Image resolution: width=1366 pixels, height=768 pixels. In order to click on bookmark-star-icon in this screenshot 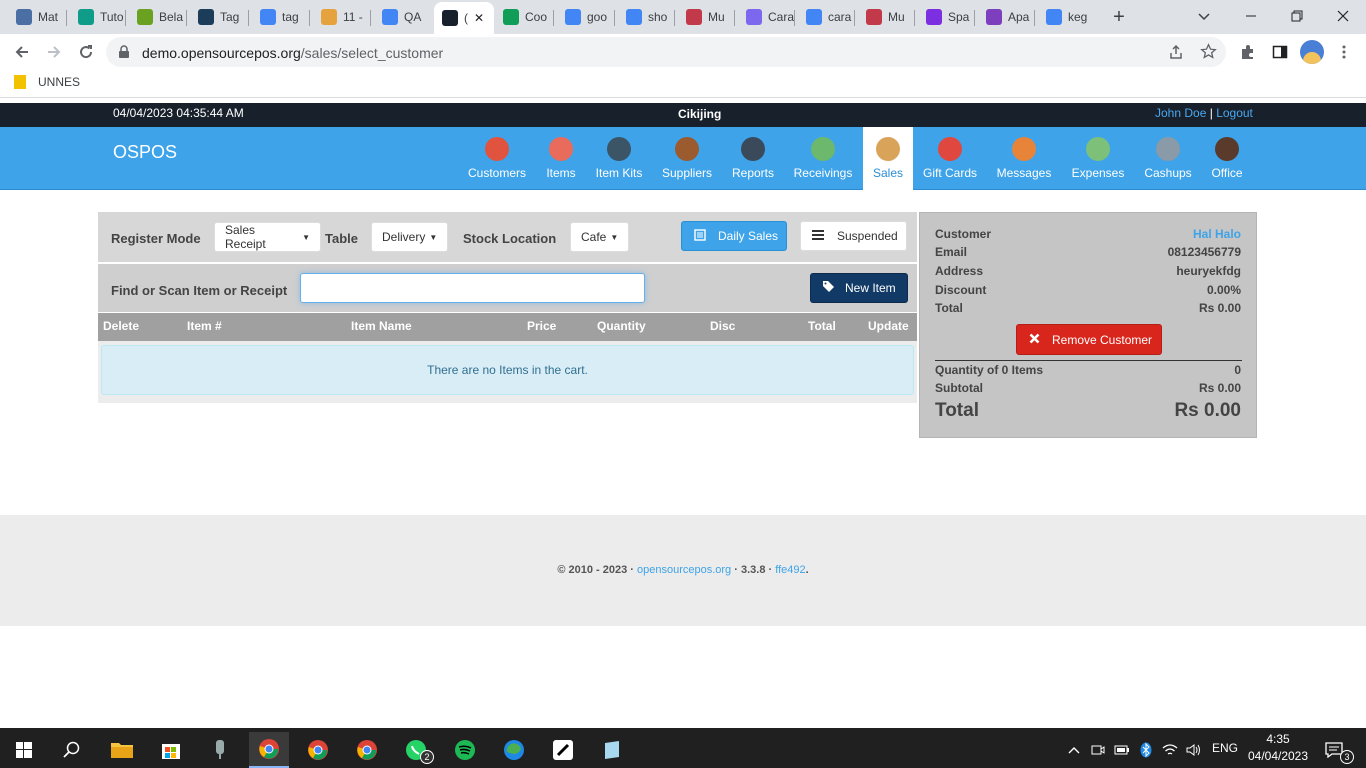, I will do `click(1208, 54)`.